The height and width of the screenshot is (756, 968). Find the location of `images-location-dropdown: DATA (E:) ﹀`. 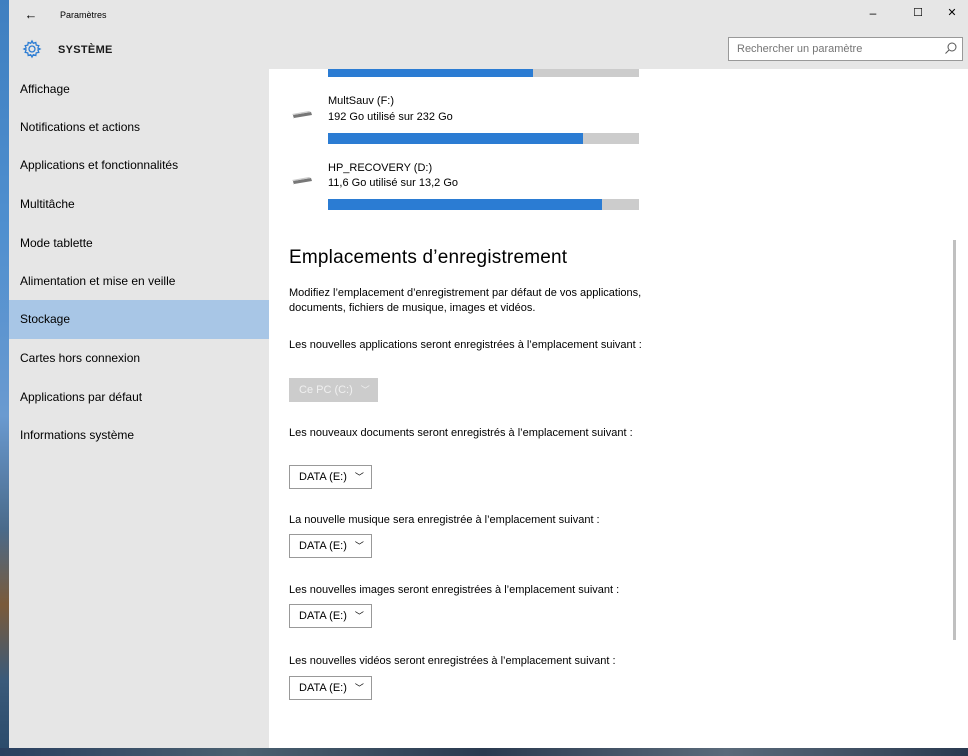

images-location-dropdown: DATA (E:) ﹀ is located at coordinates (330, 616).